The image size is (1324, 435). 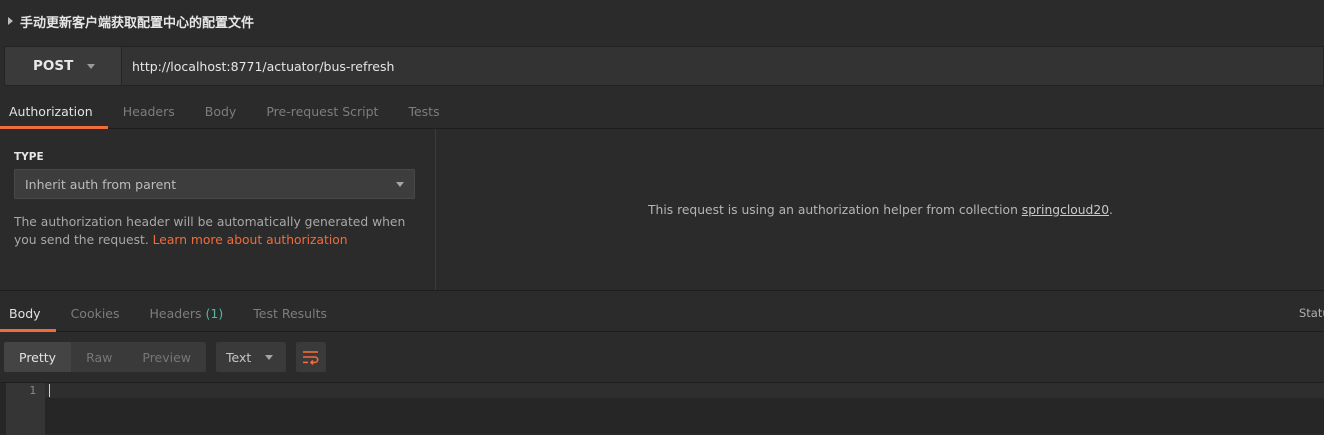 I want to click on view-mode-group: Pretty Raw Preview, so click(x=105, y=357).